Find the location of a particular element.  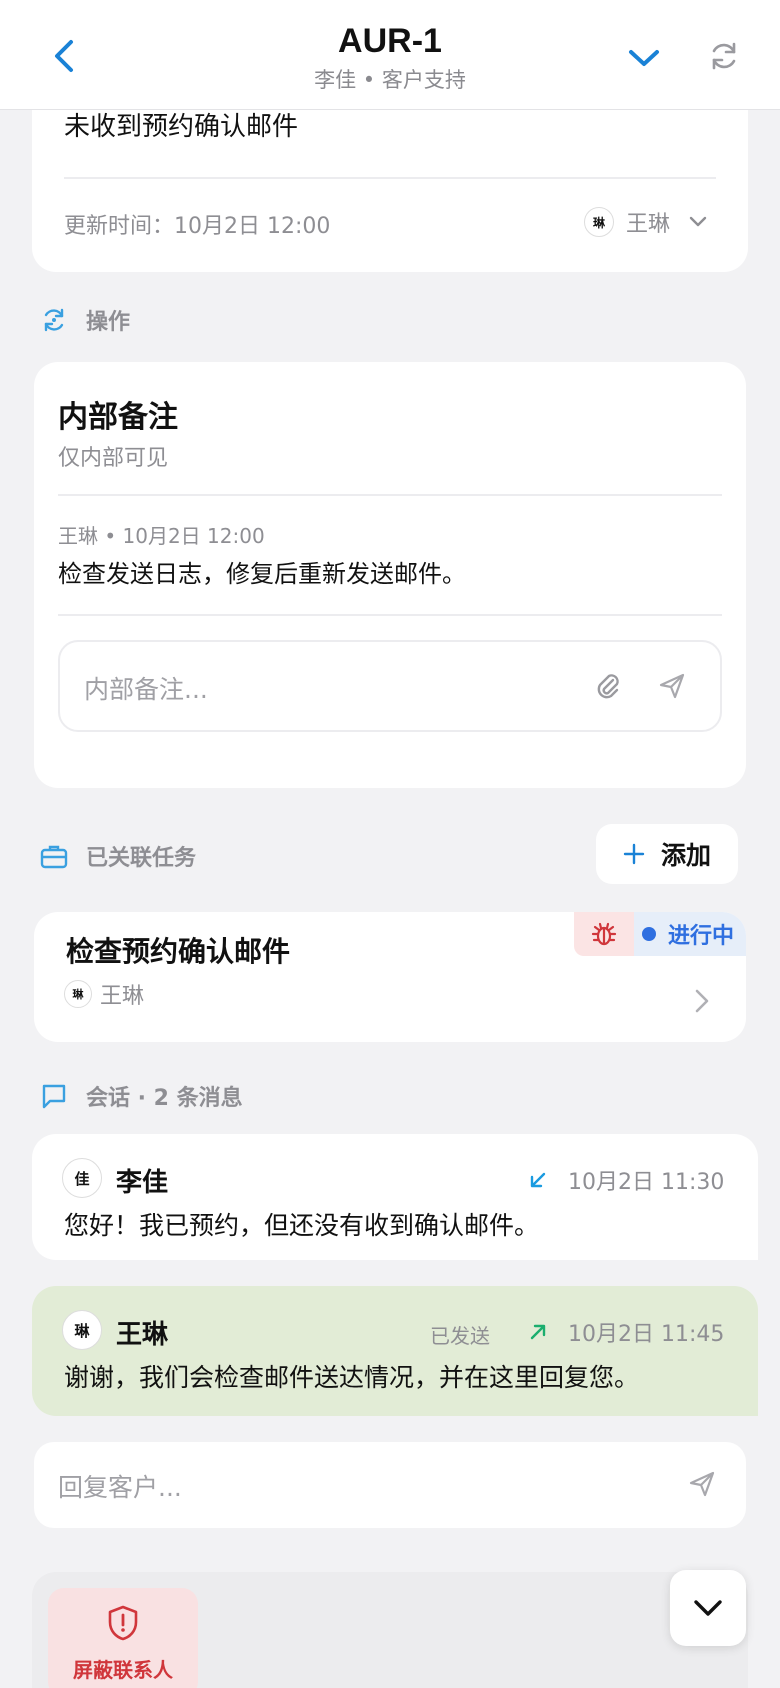

briefcase-icon is located at coordinates (54, 857).